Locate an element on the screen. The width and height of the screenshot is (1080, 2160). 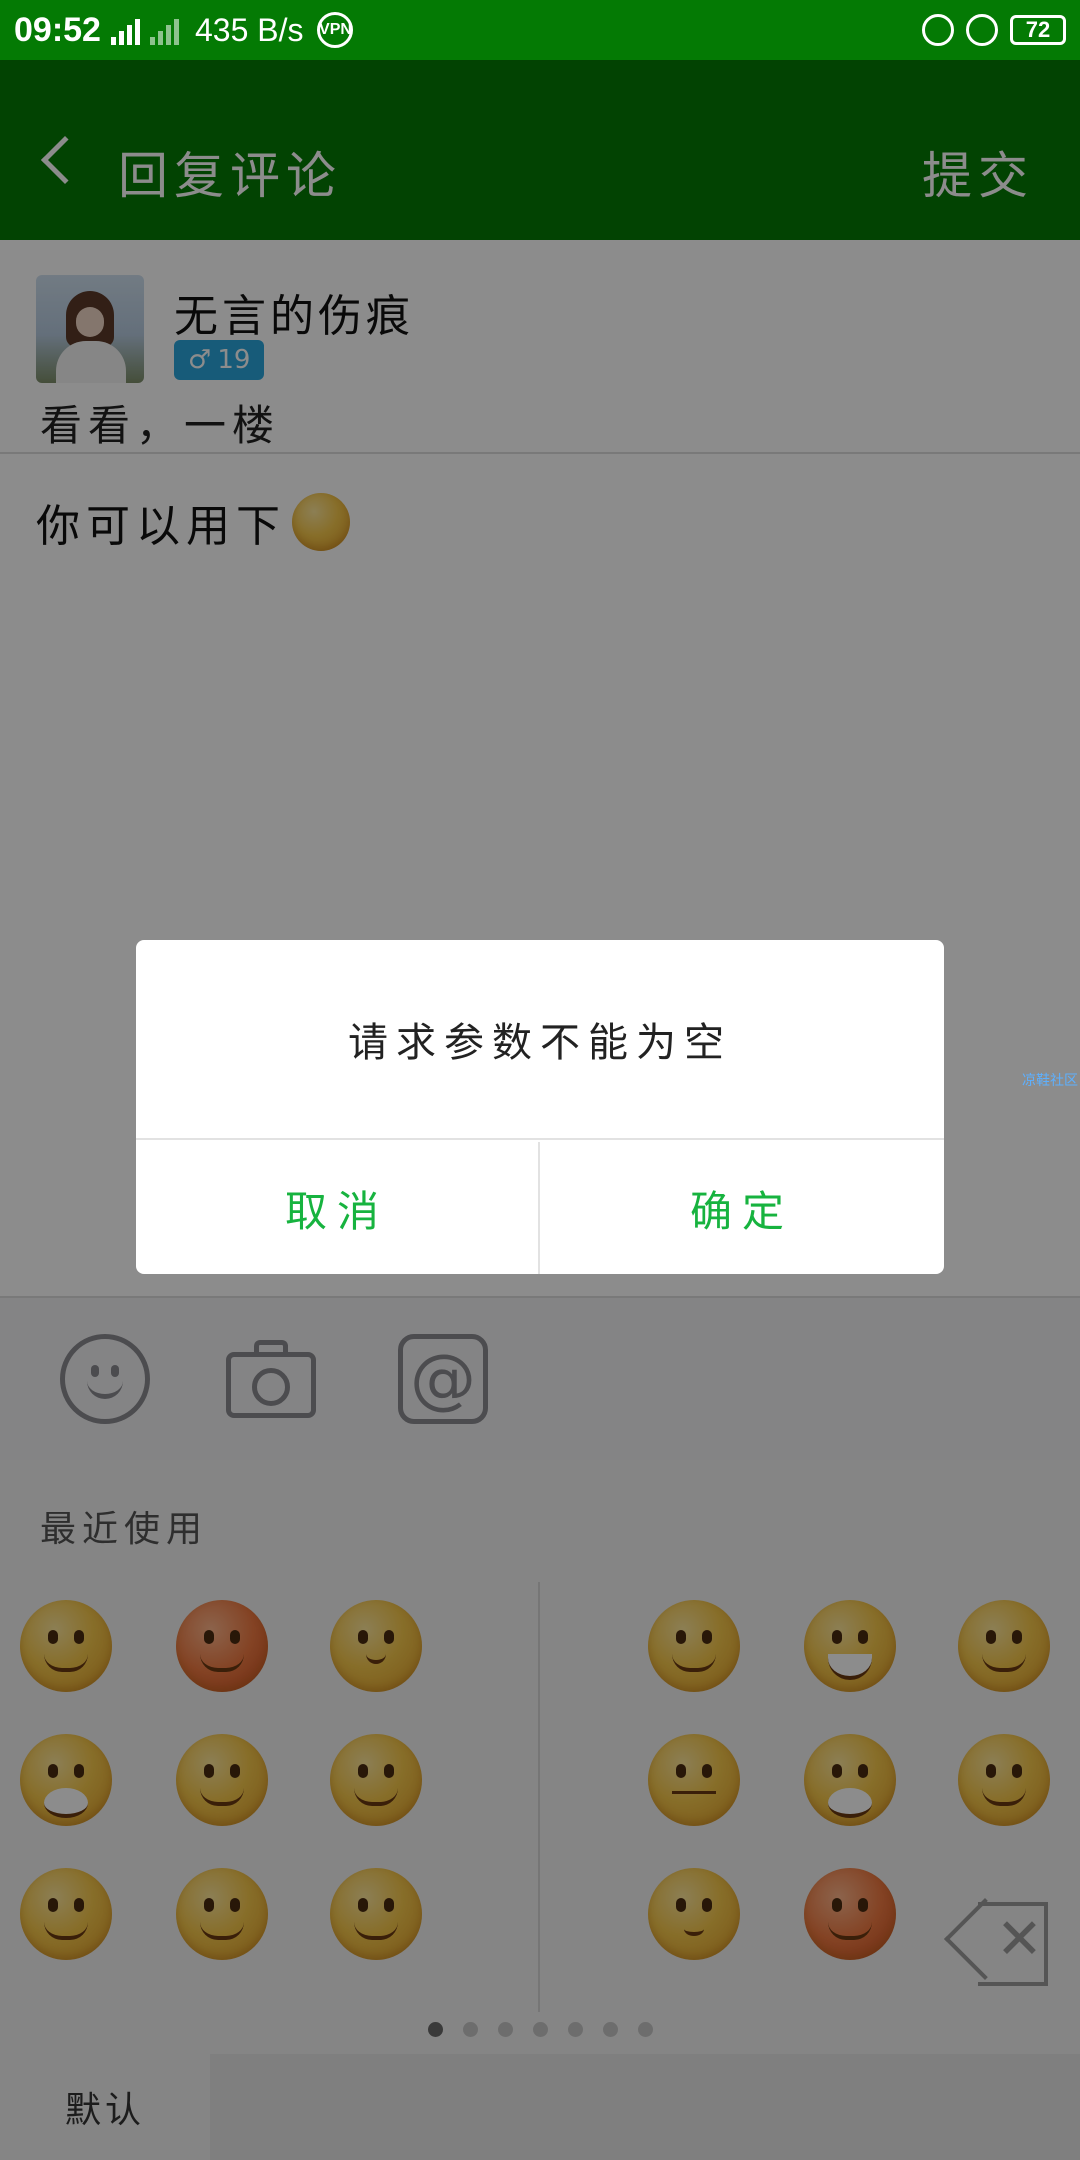
signal-2-icon is located at coordinates (164, 30).